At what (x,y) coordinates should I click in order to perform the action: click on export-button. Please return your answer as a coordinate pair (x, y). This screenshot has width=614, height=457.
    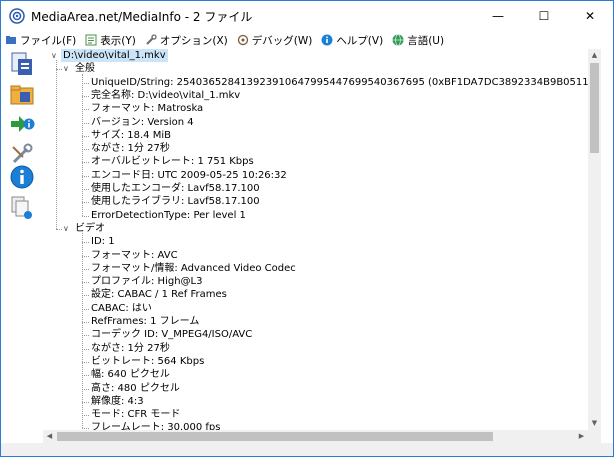
    Looking at the image, I should click on (22, 124).